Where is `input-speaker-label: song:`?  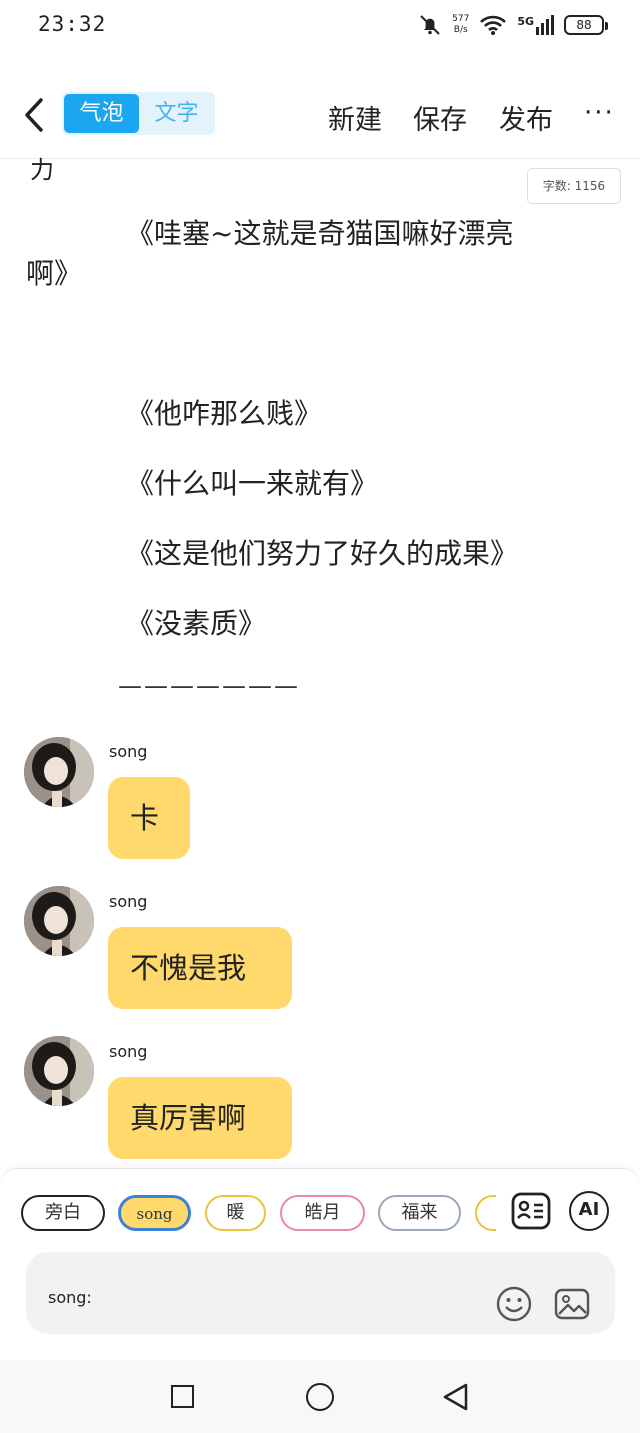
input-speaker-label: song: is located at coordinates (70, 1297).